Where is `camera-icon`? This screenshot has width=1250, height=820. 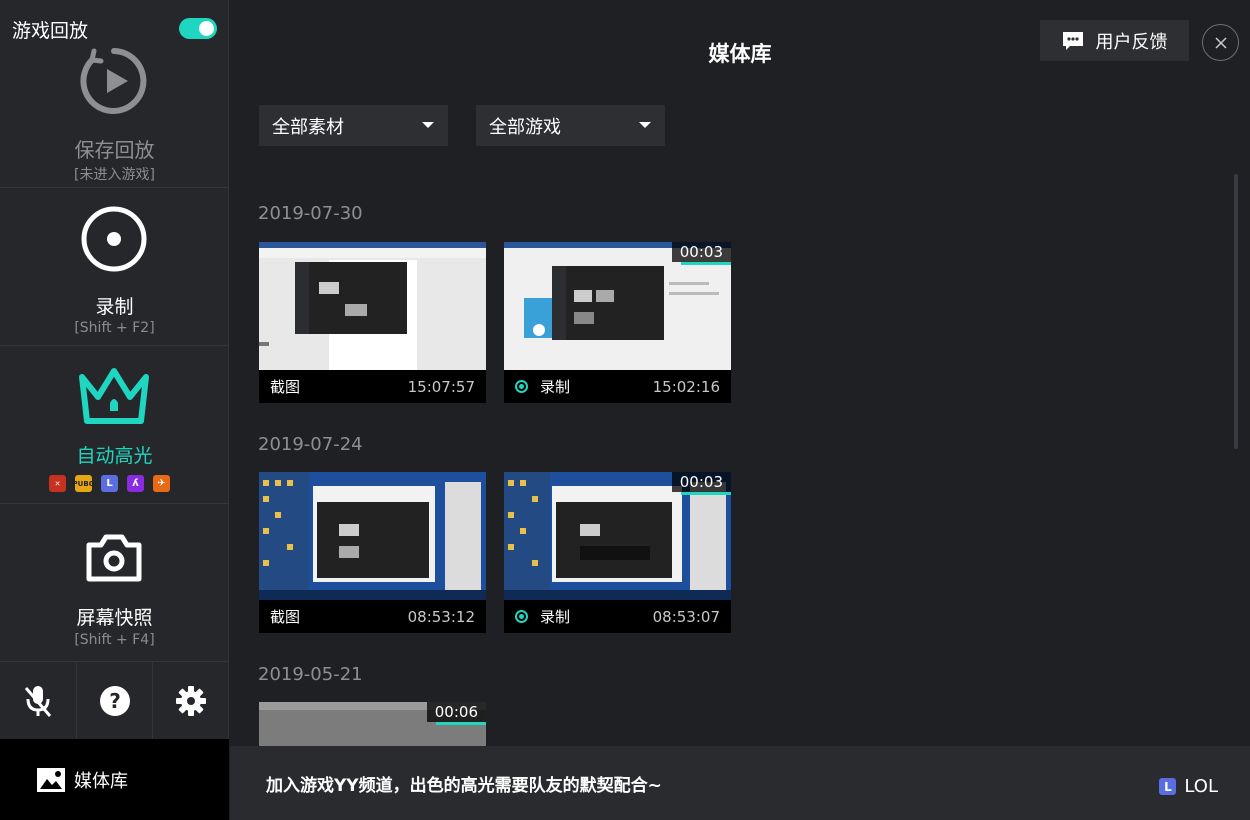 camera-icon is located at coordinates (114, 558).